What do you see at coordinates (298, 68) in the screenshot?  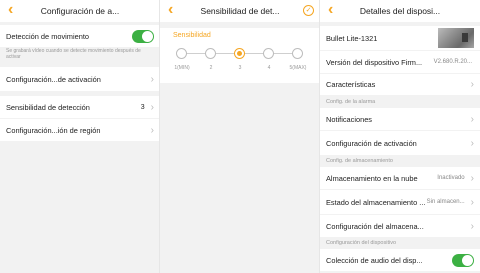 I see `level-label: 5(MAX)` at bounding box center [298, 68].